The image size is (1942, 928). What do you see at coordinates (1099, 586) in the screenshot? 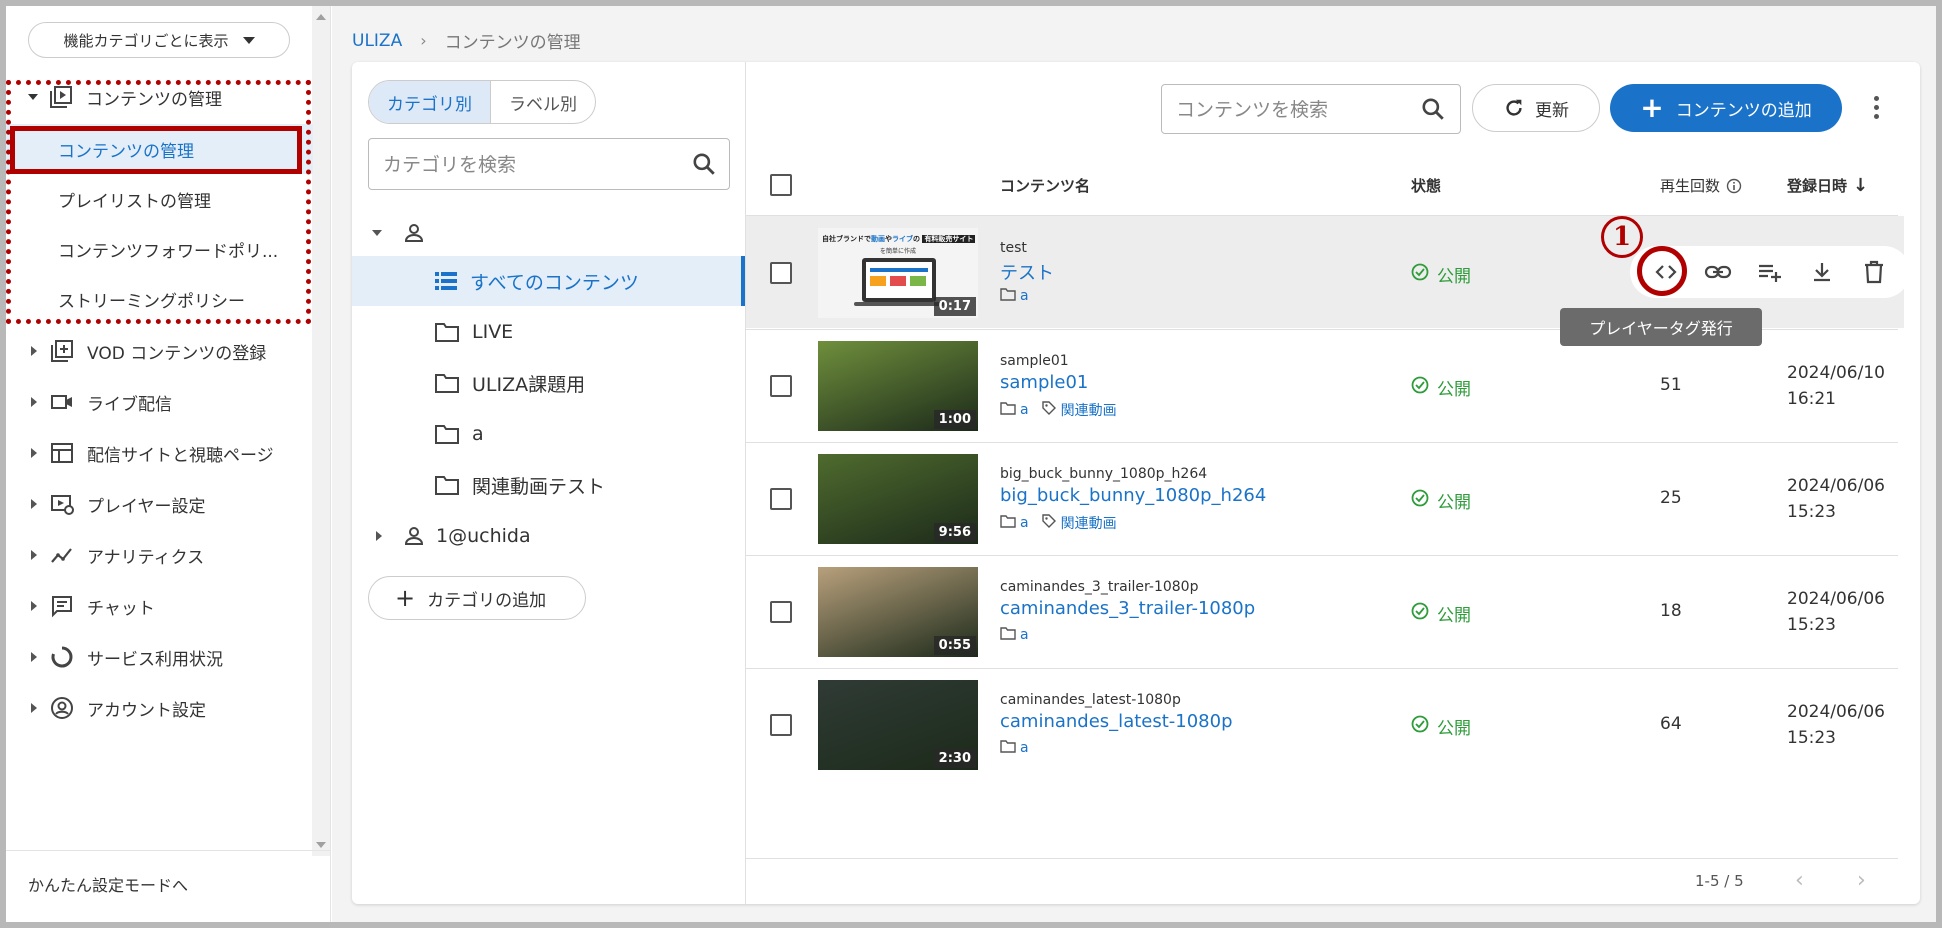
I see `content-id: caminandes_3_trailer-1080p` at bounding box center [1099, 586].